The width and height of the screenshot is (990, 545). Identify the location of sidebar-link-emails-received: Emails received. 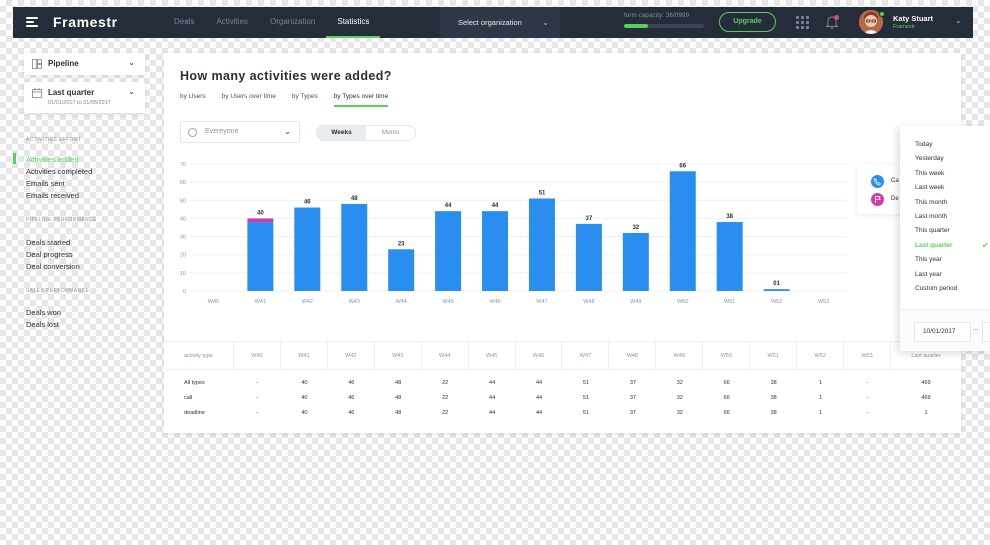
(52, 195).